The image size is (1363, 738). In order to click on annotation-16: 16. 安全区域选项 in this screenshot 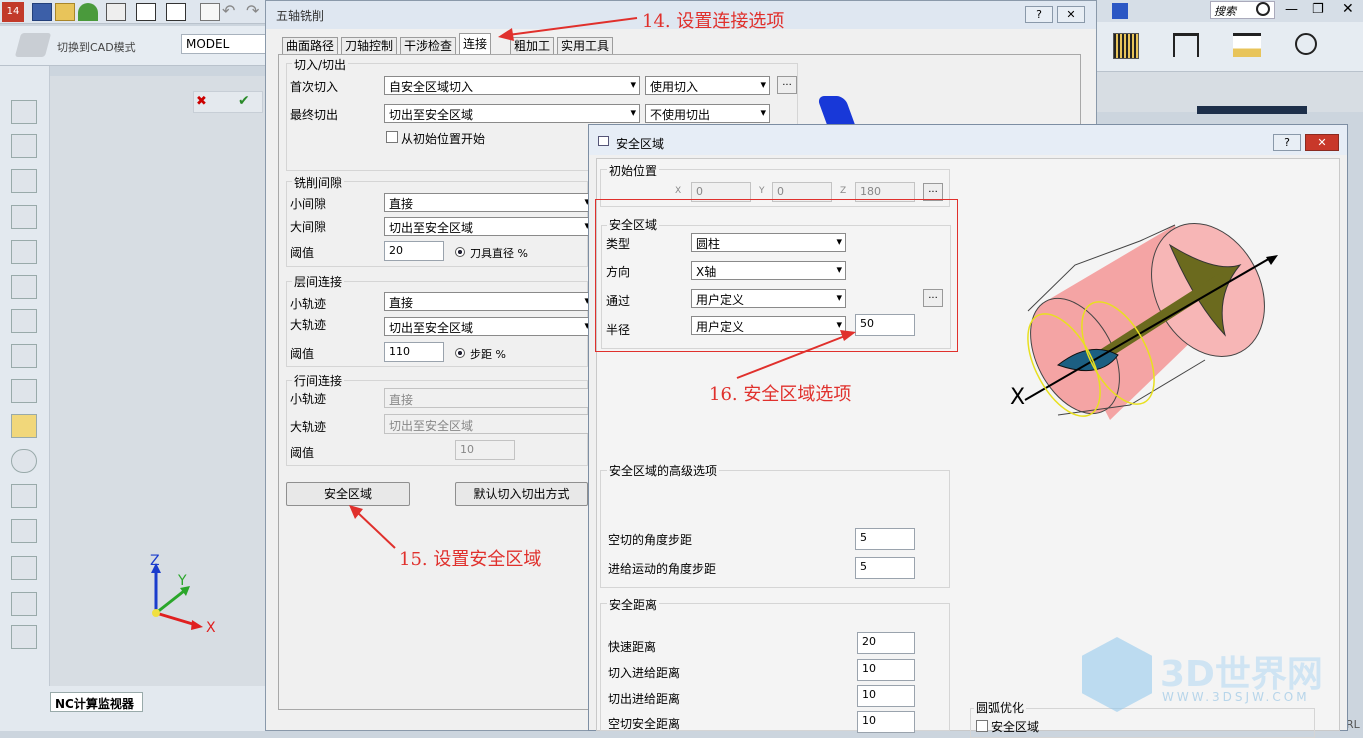, I will do `click(780, 394)`.